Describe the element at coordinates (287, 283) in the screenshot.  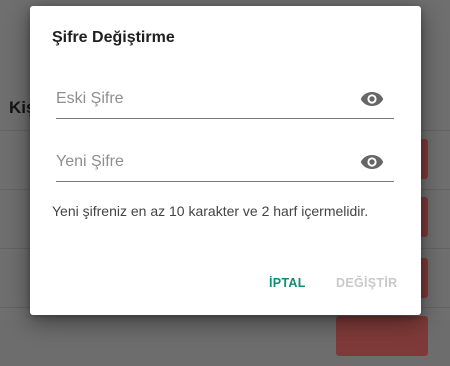
I see `cancel-button: İPTAL` at that location.